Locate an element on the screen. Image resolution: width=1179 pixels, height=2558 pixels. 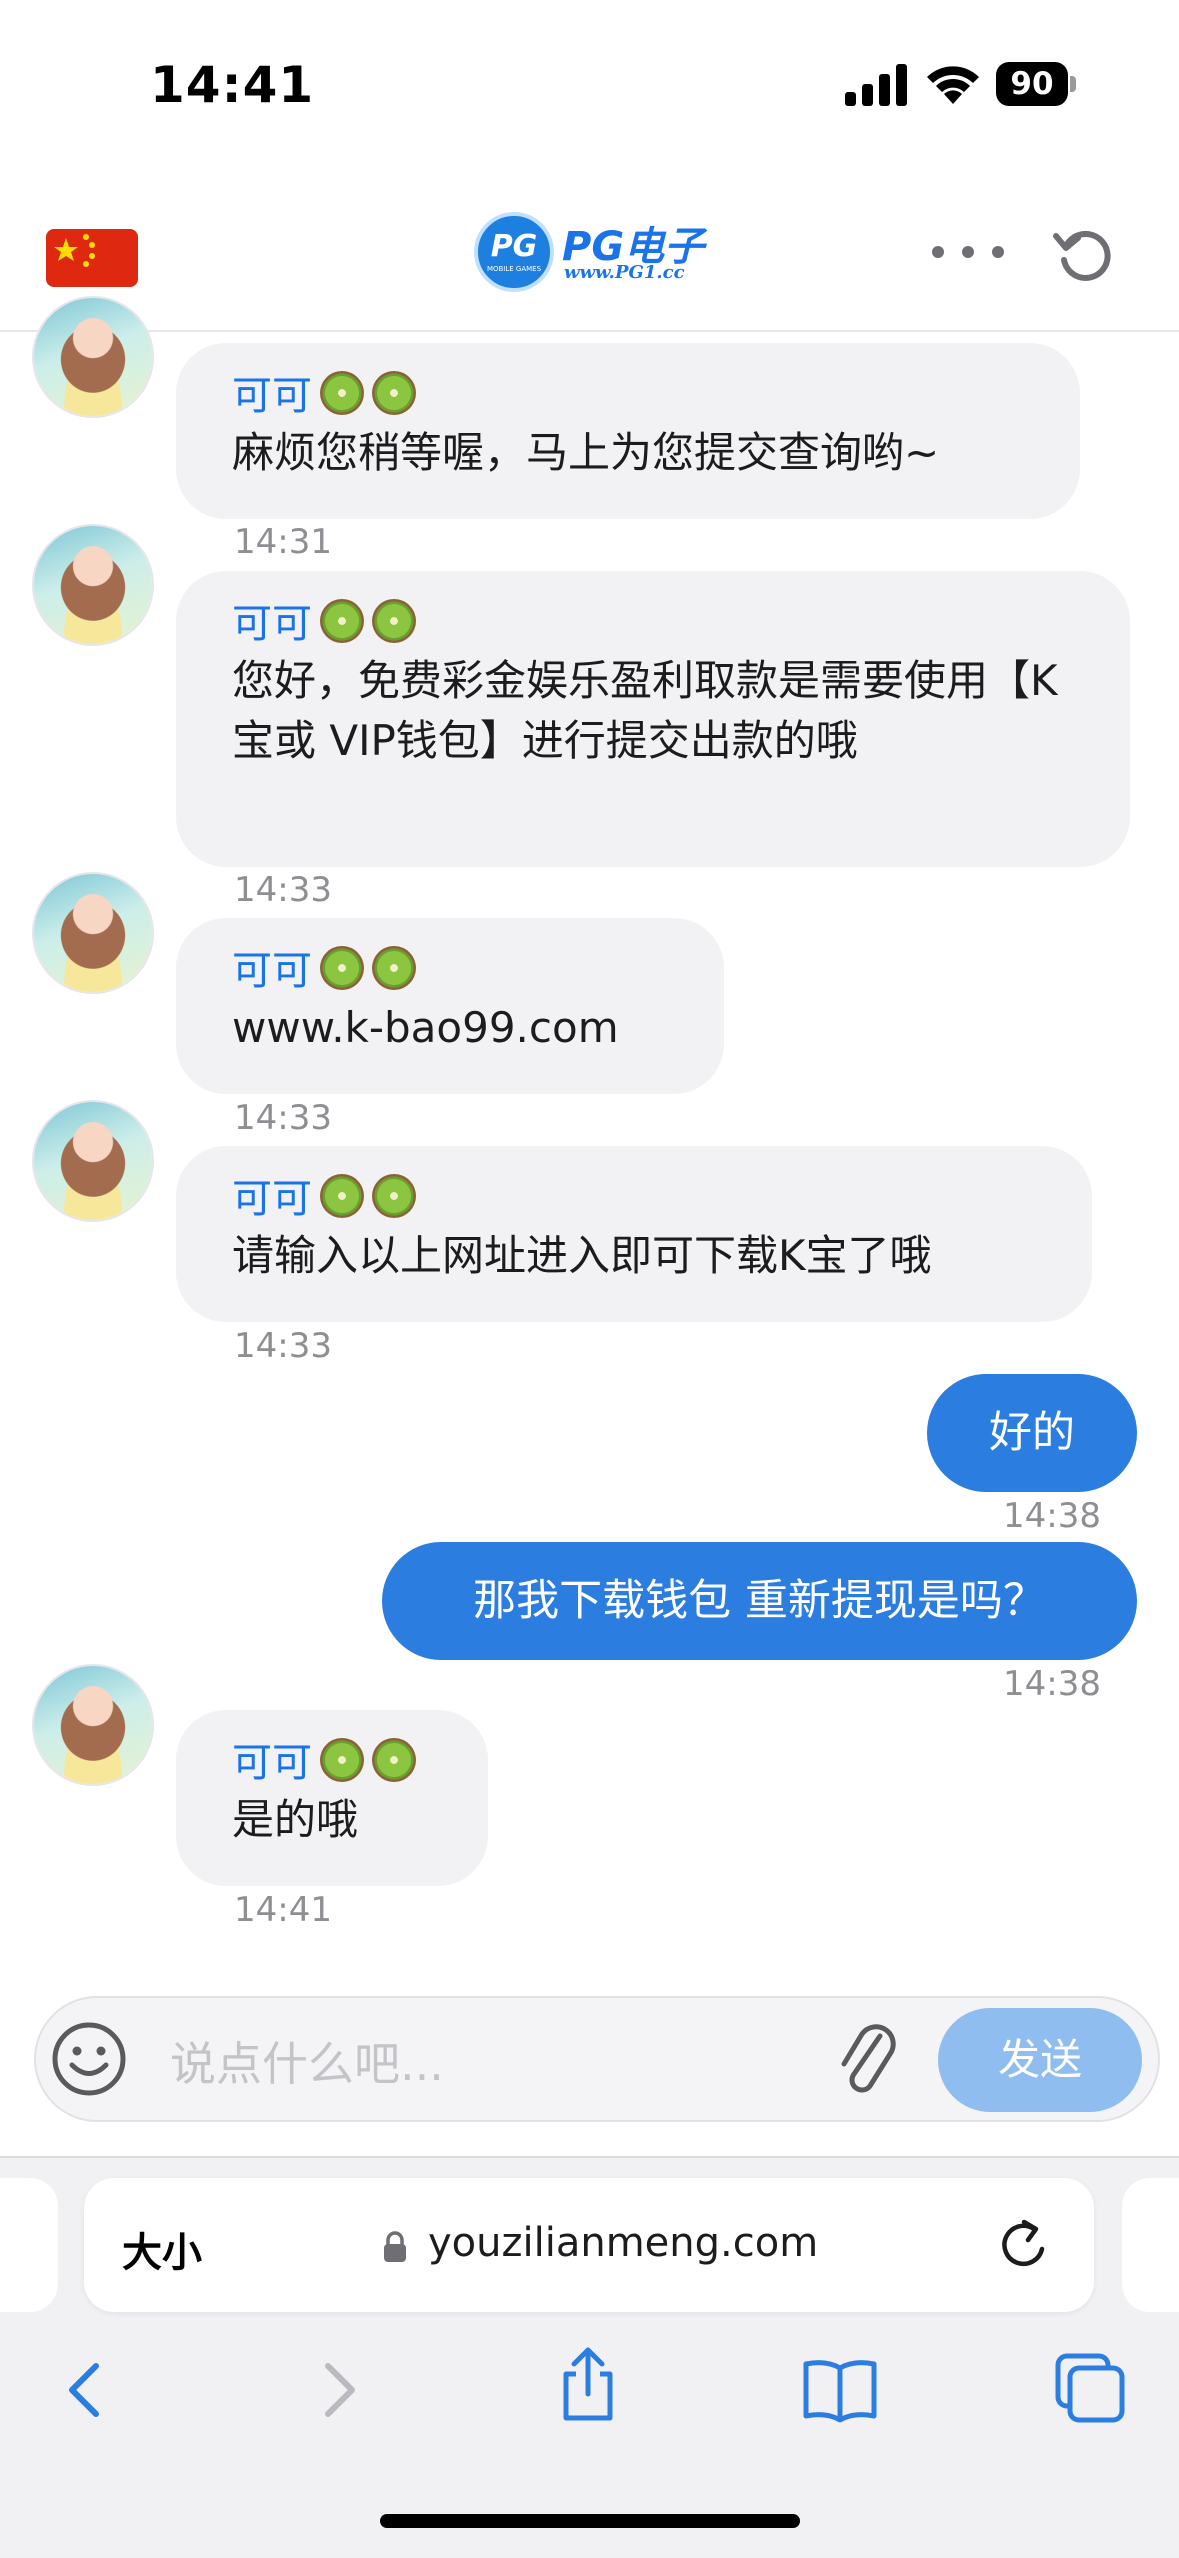
message-text: 您好，免费彩金娱乐盈利取款是需要使用【K宝或 VIP钱包】进行提交出款的哦 is located at coordinates (645, 710).